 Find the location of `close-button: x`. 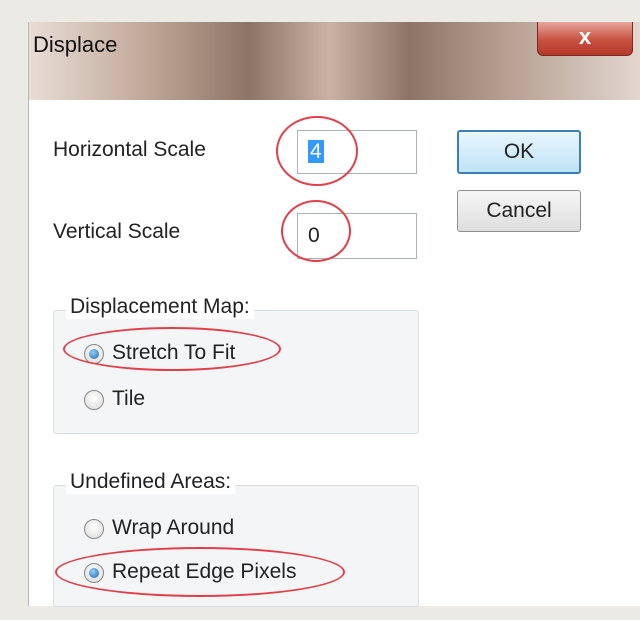

close-button: x is located at coordinates (585, 39).